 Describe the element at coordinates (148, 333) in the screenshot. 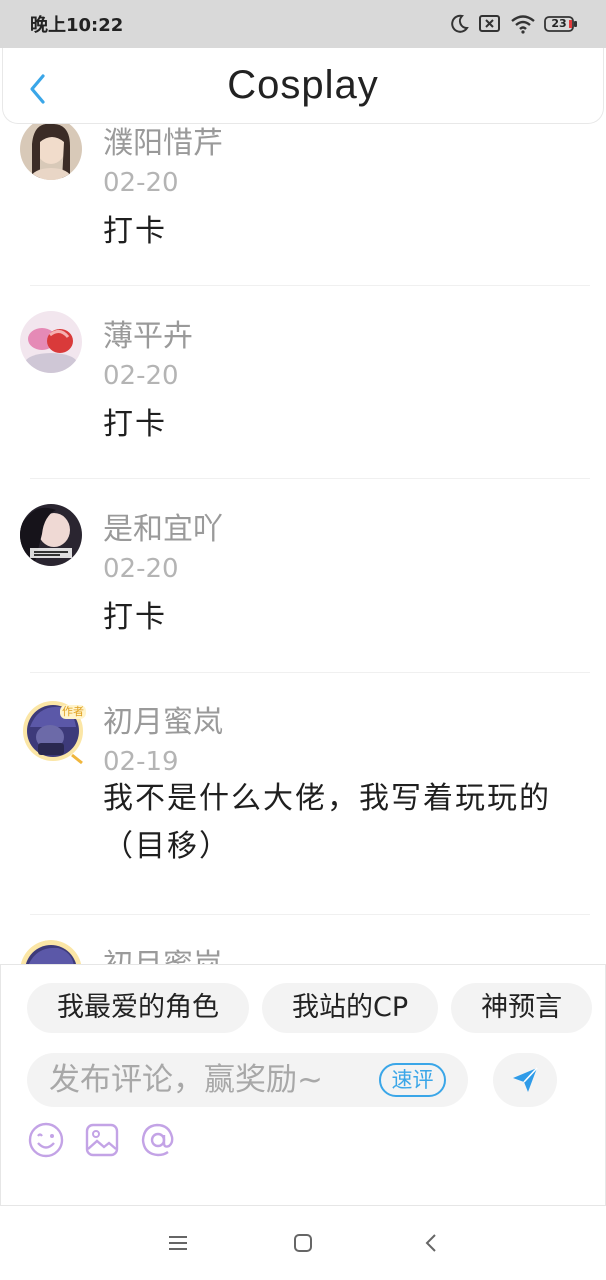

I see `comment-author: 薄平卉` at that location.